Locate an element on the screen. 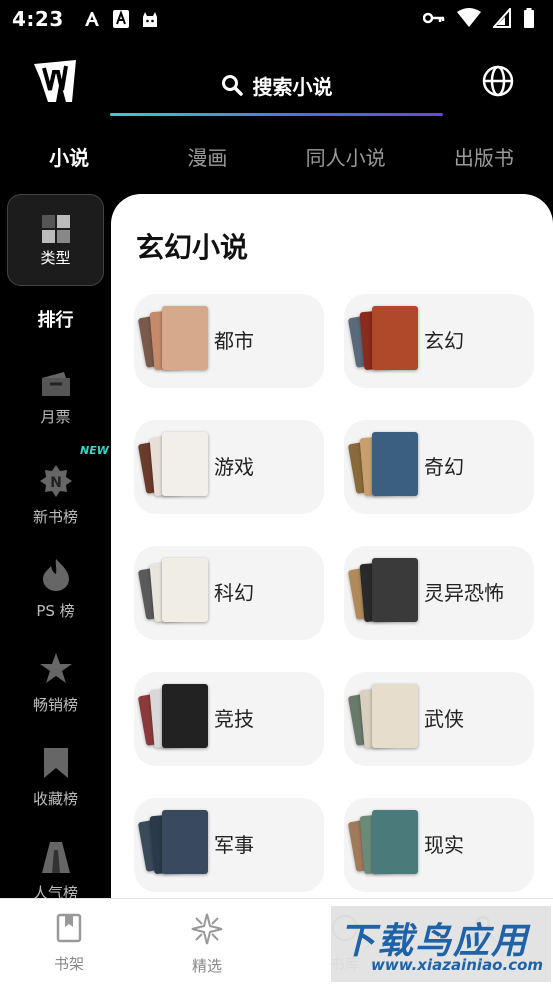 This screenshot has width=553, height=984. category-card: 现实 is located at coordinates (439, 845).